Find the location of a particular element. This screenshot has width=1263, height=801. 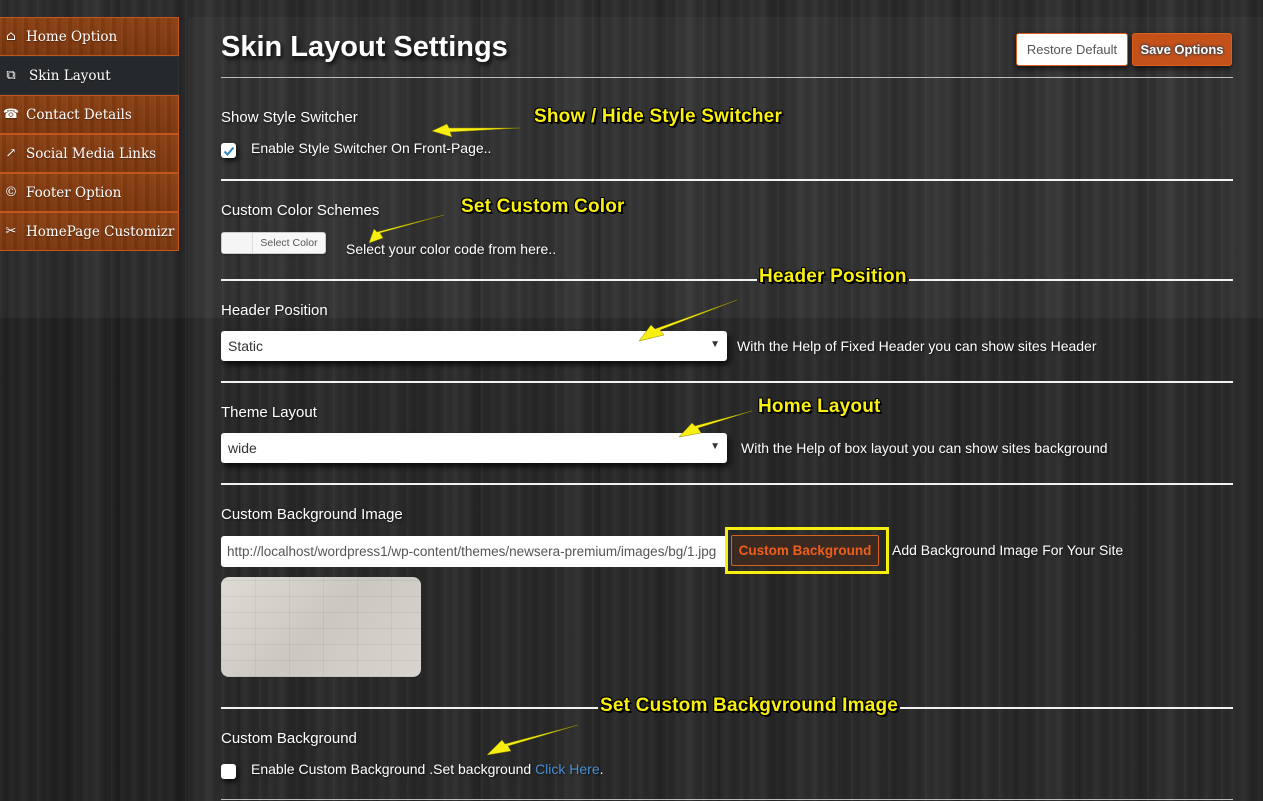

theme-layout-select: wide ▼ is located at coordinates (474, 448).